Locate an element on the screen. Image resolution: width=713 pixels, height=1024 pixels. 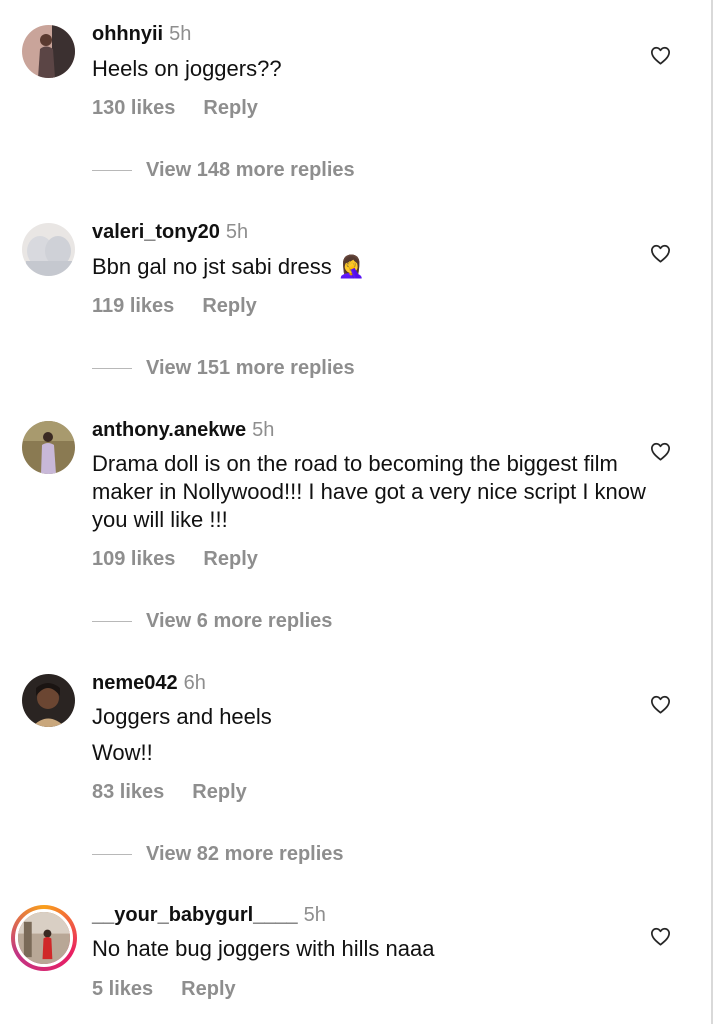
likes-count: 83 likes is located at coordinates (128, 792).